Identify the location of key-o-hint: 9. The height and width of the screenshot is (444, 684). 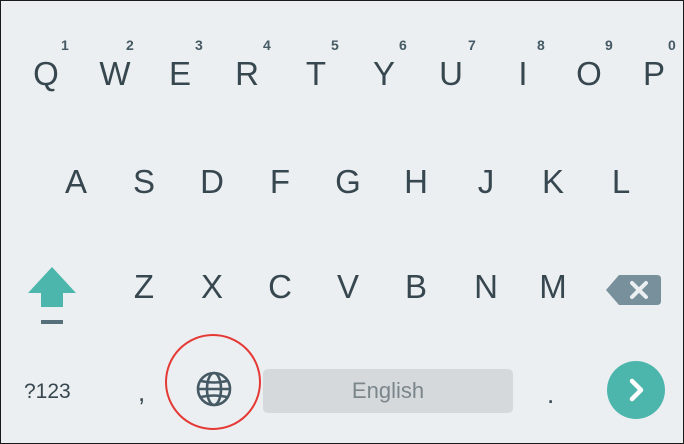
(609, 45).